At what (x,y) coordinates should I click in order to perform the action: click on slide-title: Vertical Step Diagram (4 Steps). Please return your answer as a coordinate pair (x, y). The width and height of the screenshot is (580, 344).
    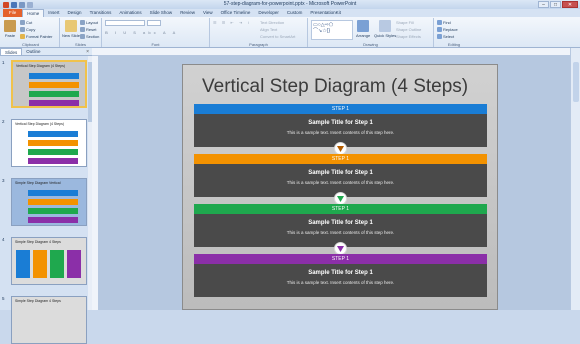
    Looking at the image, I should click on (335, 87).